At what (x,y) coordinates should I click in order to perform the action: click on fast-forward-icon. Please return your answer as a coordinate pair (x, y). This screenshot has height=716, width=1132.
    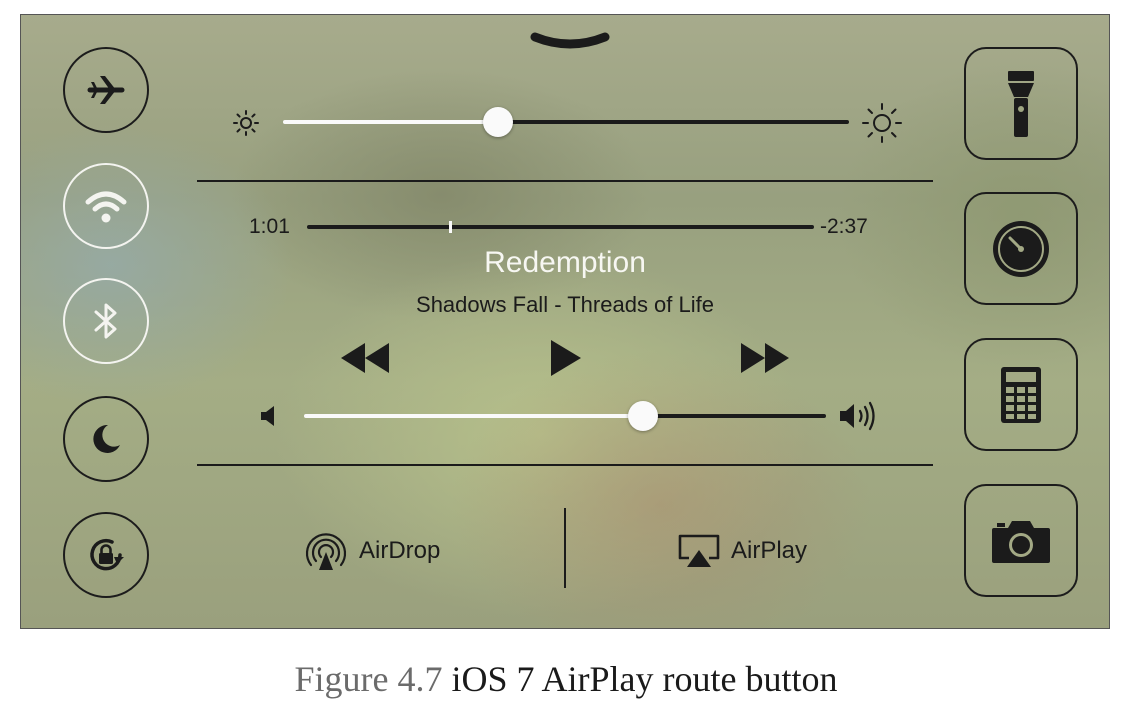
    Looking at the image, I should click on (765, 358).